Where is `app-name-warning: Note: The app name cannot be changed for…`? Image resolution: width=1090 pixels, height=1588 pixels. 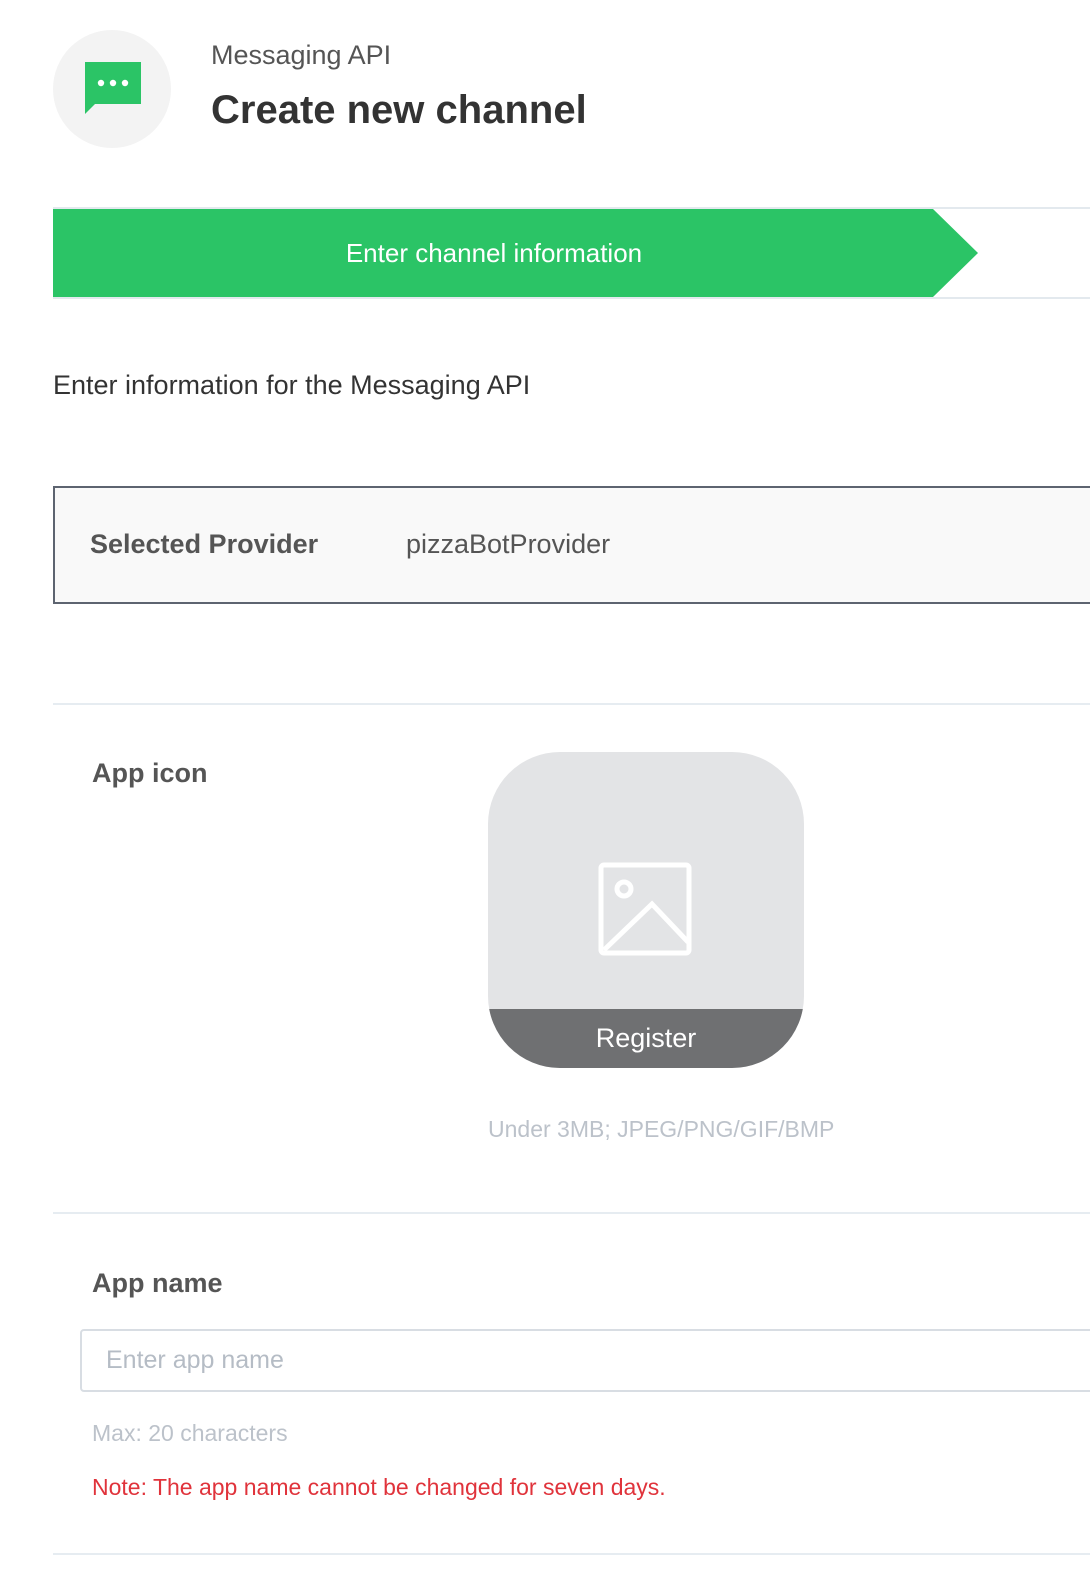
app-name-warning: Note: The app name cannot be changed for… is located at coordinates (379, 1487).